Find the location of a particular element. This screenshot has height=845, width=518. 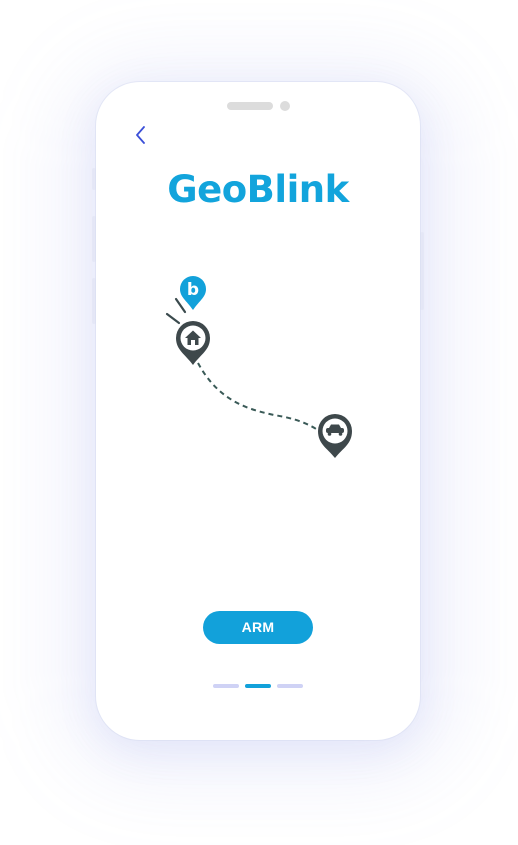

signal-lines is located at coordinates (176, 311).